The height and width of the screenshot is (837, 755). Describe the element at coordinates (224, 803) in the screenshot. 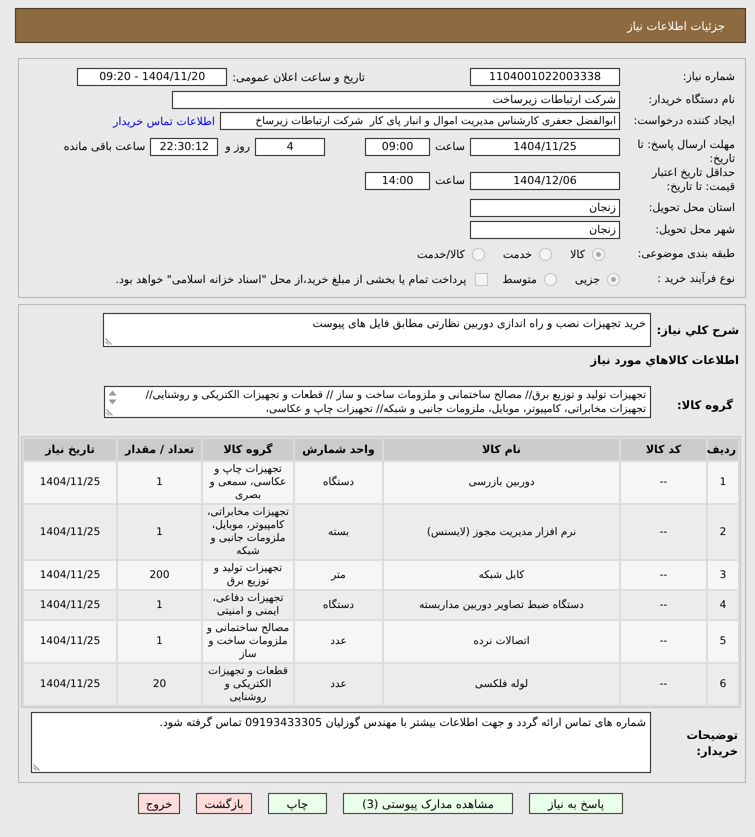

I see `action-button: بازگشت` at that location.